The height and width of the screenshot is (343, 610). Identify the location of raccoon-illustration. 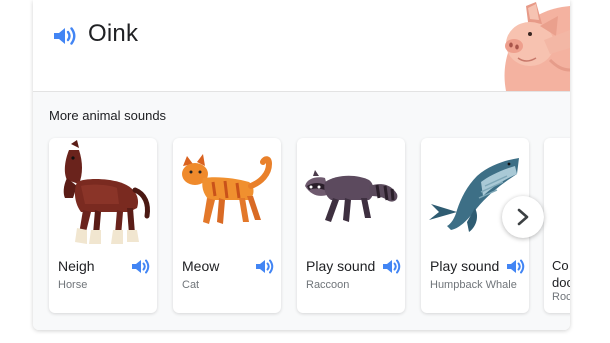
(351, 196).